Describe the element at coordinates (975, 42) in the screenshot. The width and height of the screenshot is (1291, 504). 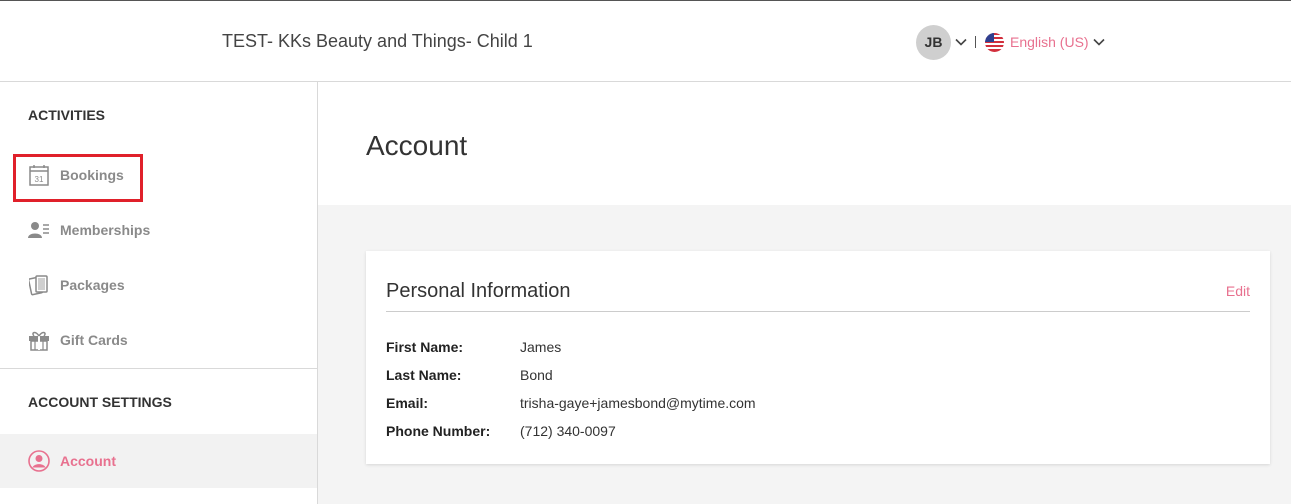
I see `separator` at that location.